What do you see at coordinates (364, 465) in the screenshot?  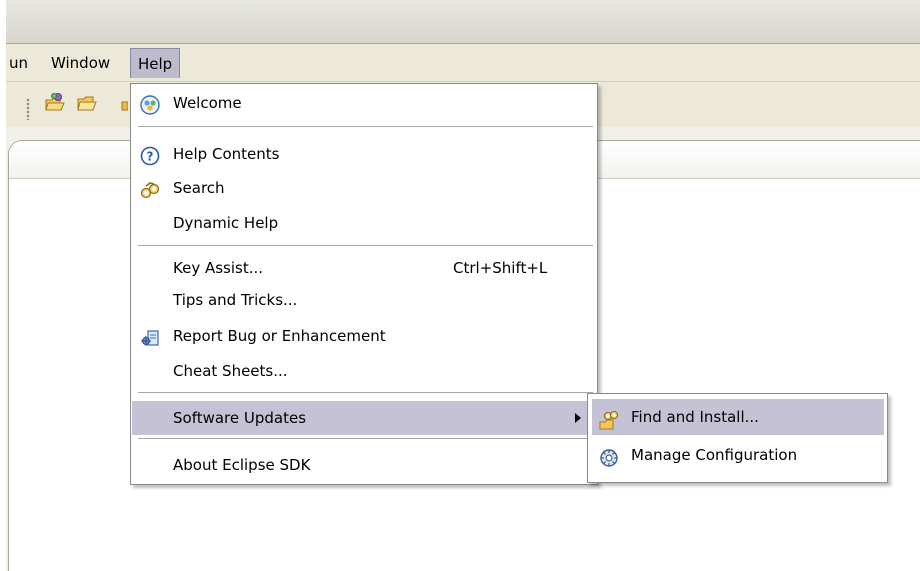 I see `menu-item-about: About Eclipse SDK` at bounding box center [364, 465].